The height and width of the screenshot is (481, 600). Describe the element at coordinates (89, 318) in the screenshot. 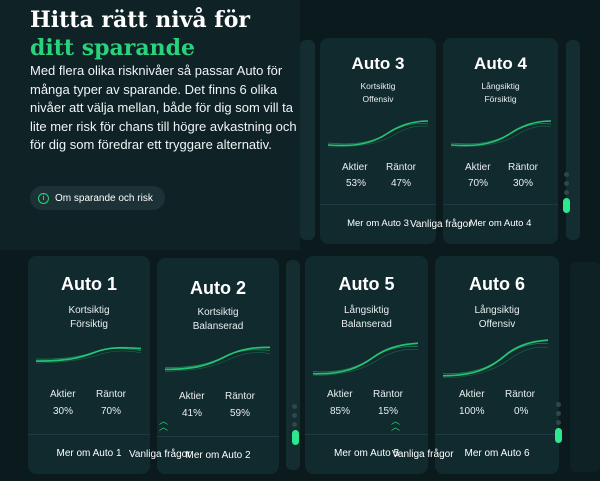

I see `card-subtitle: Kortsiktig Försiktig` at that location.